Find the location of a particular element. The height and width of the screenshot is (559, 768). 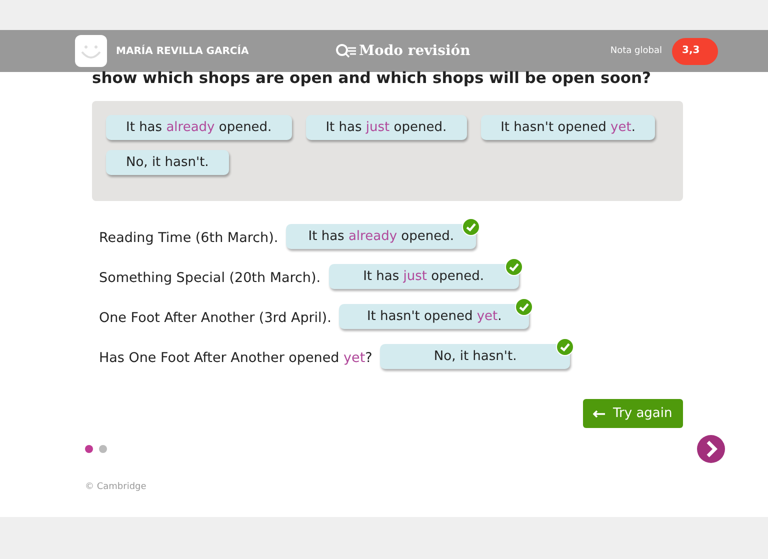

left-arrow-icon is located at coordinates (599, 414).